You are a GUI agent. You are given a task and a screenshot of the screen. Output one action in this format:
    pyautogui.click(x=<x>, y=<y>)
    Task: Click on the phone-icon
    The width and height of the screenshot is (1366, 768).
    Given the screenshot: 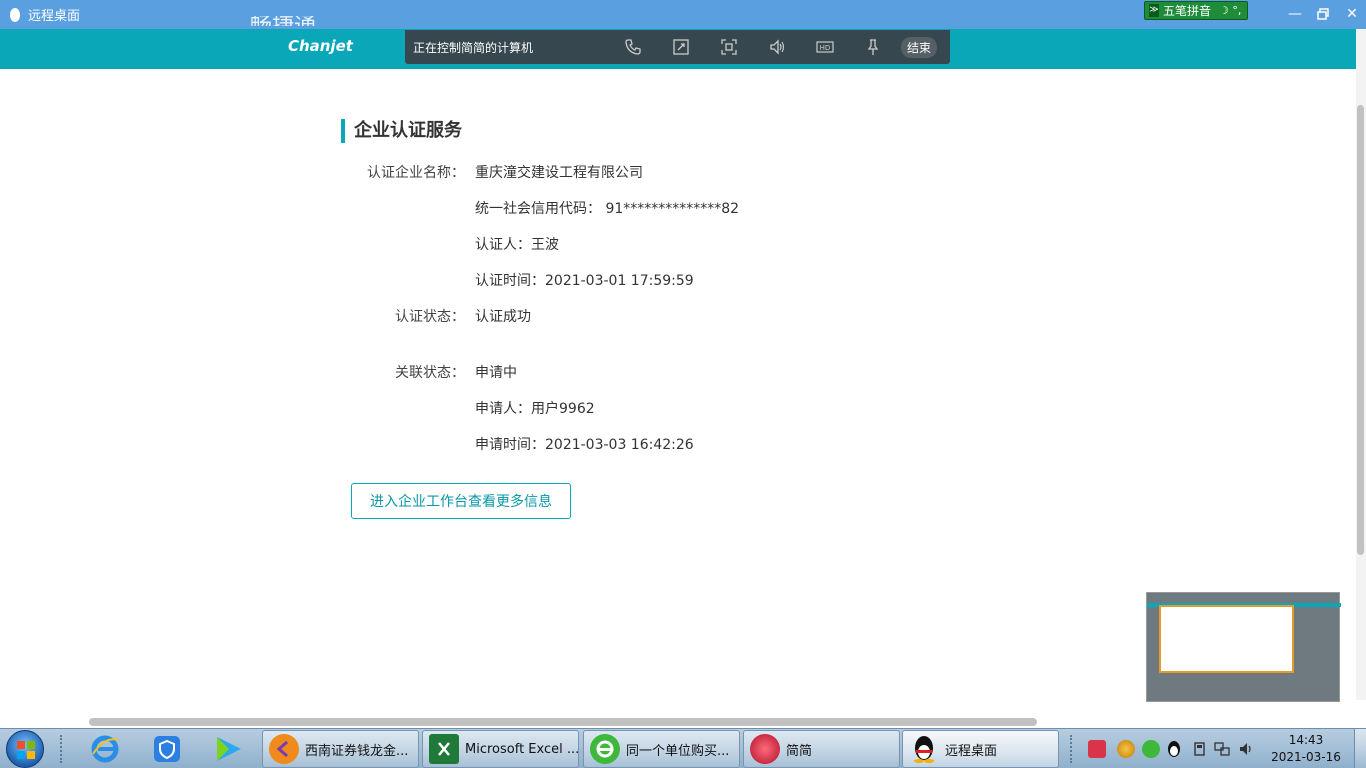 What is the action you would take?
    pyautogui.click(x=633, y=47)
    